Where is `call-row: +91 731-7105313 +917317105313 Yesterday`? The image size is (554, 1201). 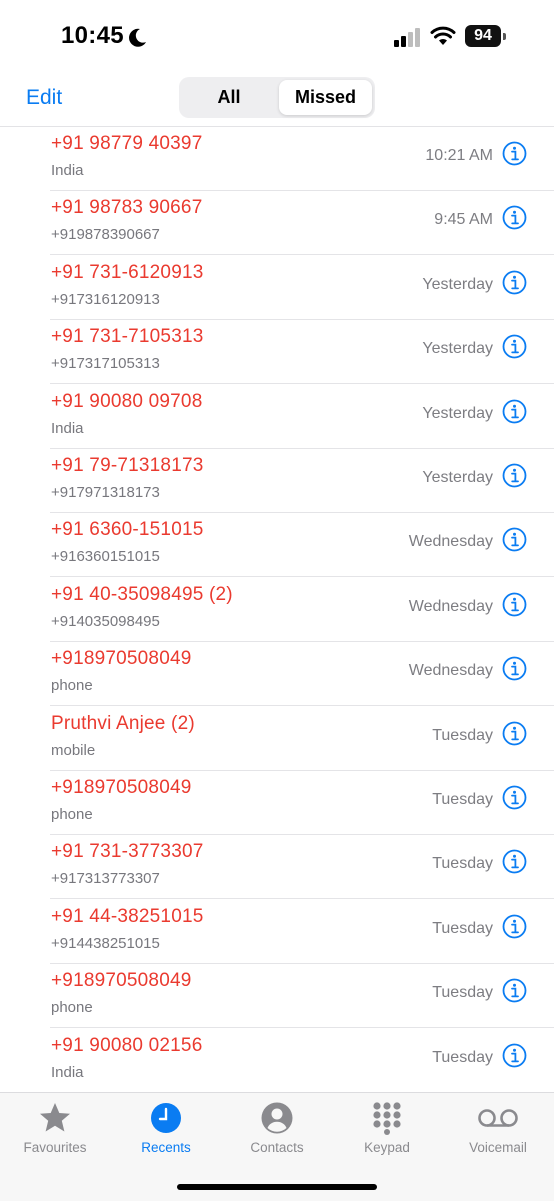 call-row: +91 731-7105313 +917317105313 Yesterday is located at coordinates (277, 352).